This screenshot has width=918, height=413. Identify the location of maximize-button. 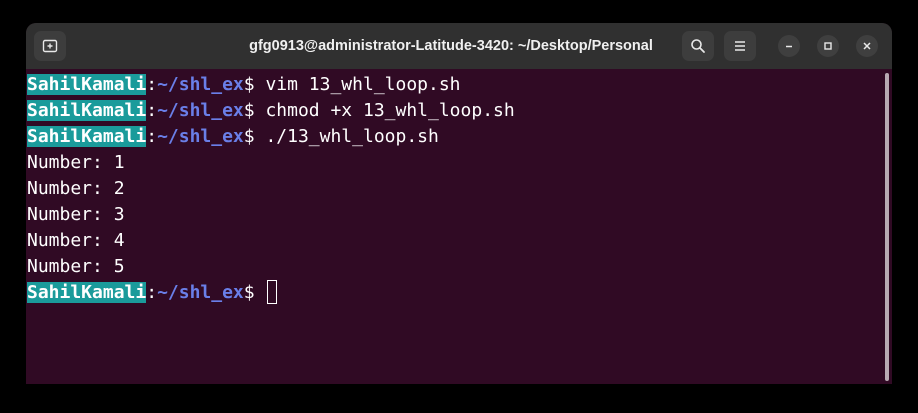
(828, 46).